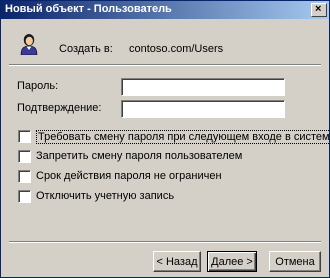 Image resolution: width=330 pixels, height=278 pixels. Describe the element at coordinates (88, 9) in the screenshot. I see `window-title: Новый объект - Пользователь` at that location.